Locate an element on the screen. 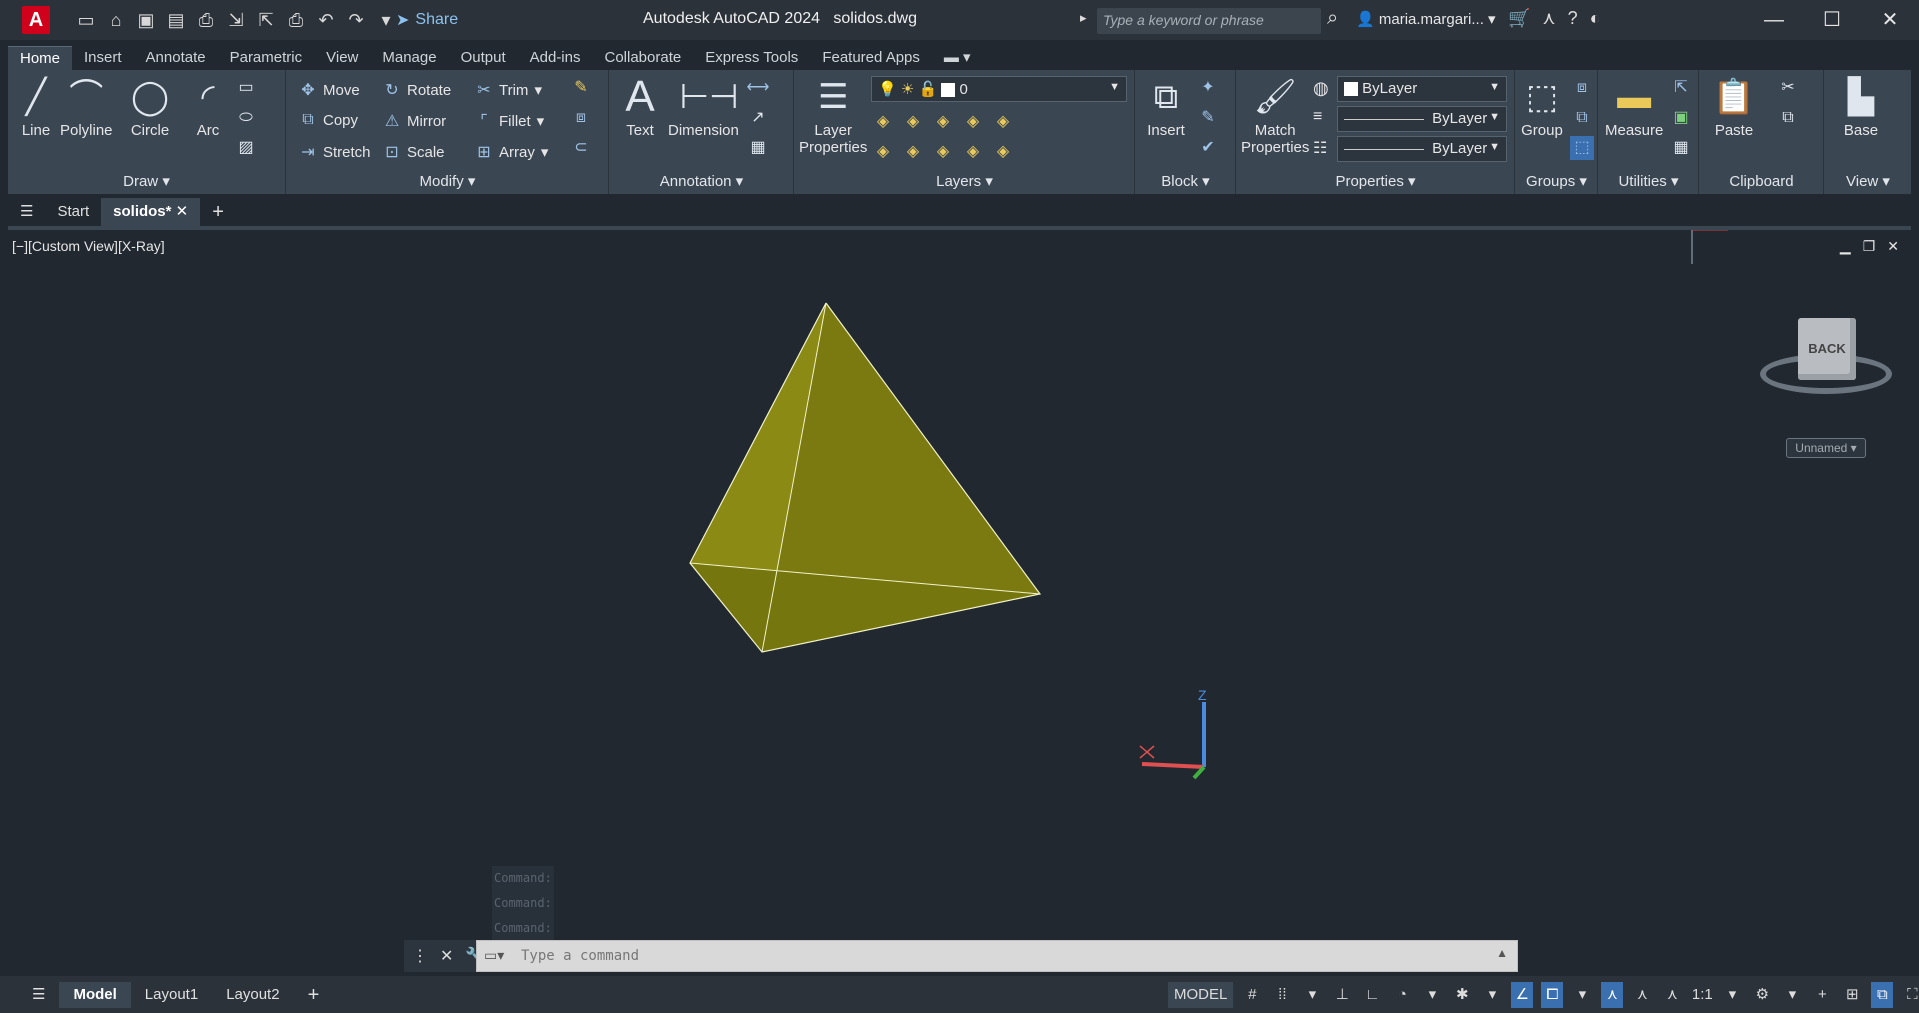 This screenshot has width=1919, height=1013. autocad-logo-icon: A is located at coordinates (36, 20).